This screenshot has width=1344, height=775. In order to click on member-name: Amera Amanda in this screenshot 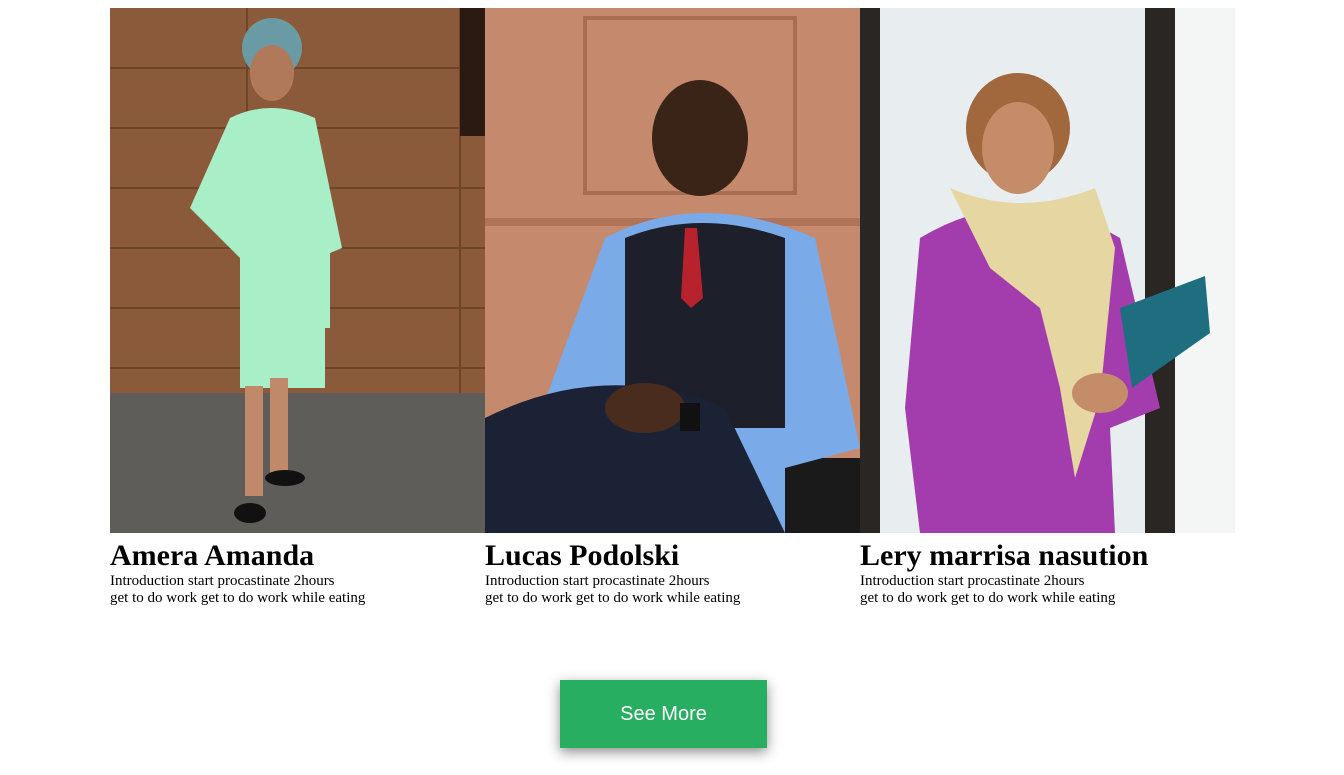, I will do `click(212, 555)`.